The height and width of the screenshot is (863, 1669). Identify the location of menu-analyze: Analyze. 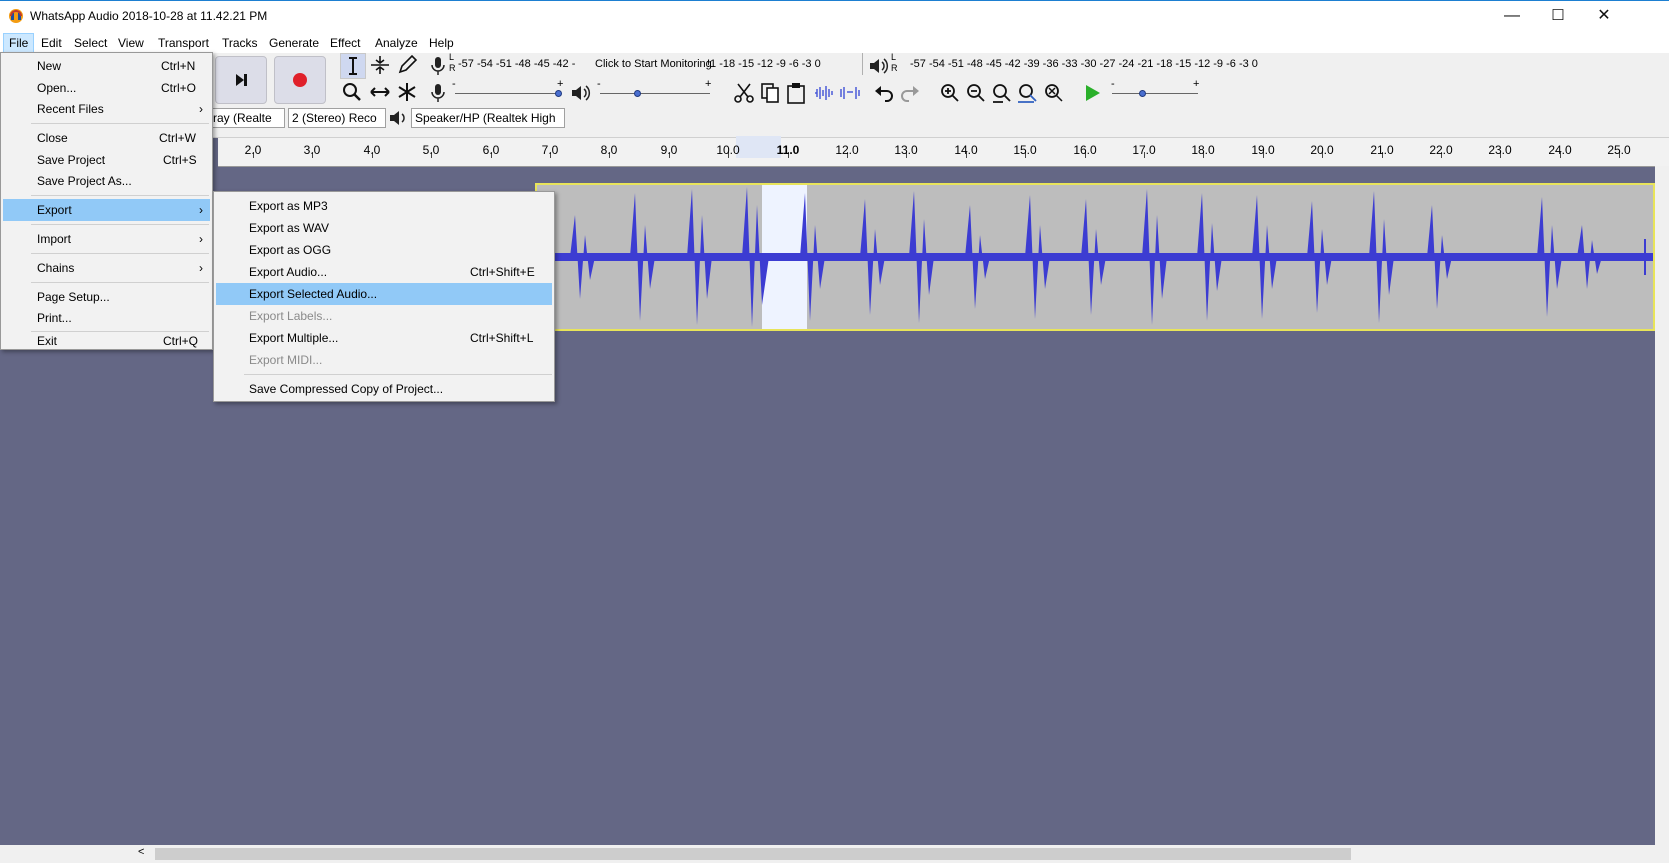
(396, 43).